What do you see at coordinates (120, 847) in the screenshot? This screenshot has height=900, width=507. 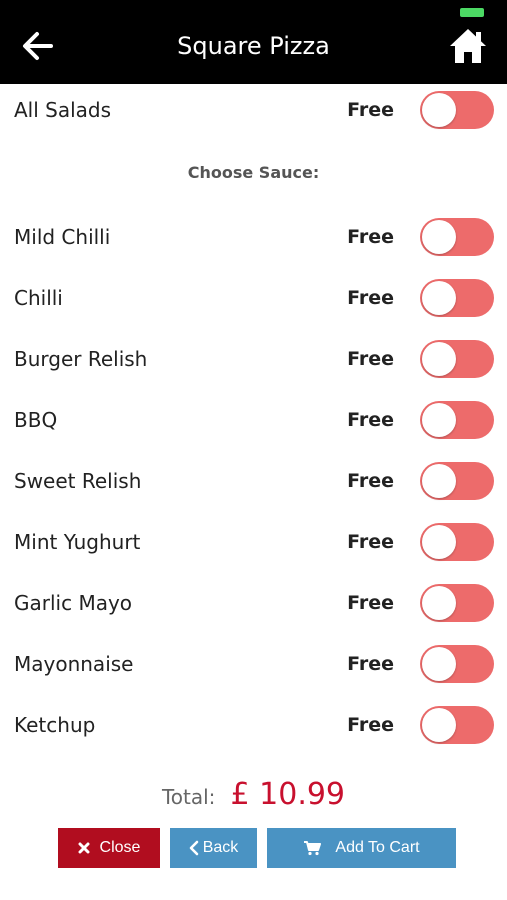 I see `close-button-label: Close` at bounding box center [120, 847].